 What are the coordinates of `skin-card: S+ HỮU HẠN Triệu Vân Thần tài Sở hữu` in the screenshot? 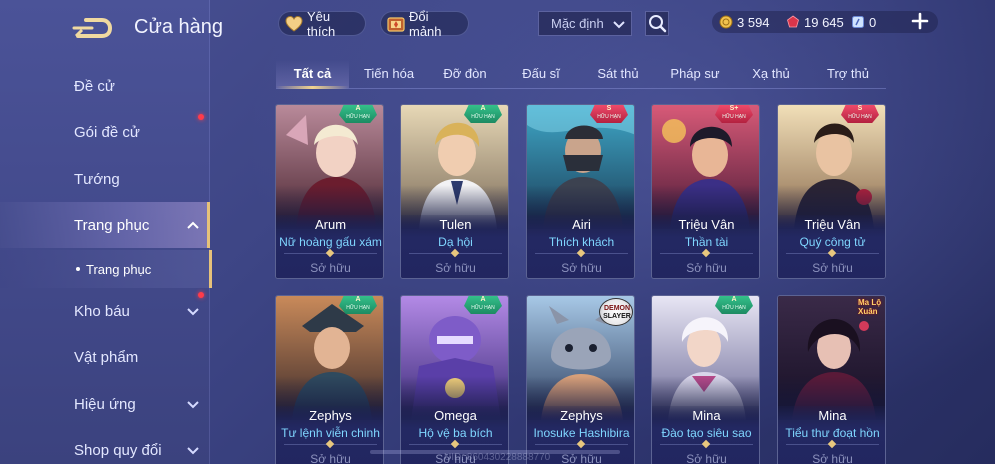 It's located at (705, 191).